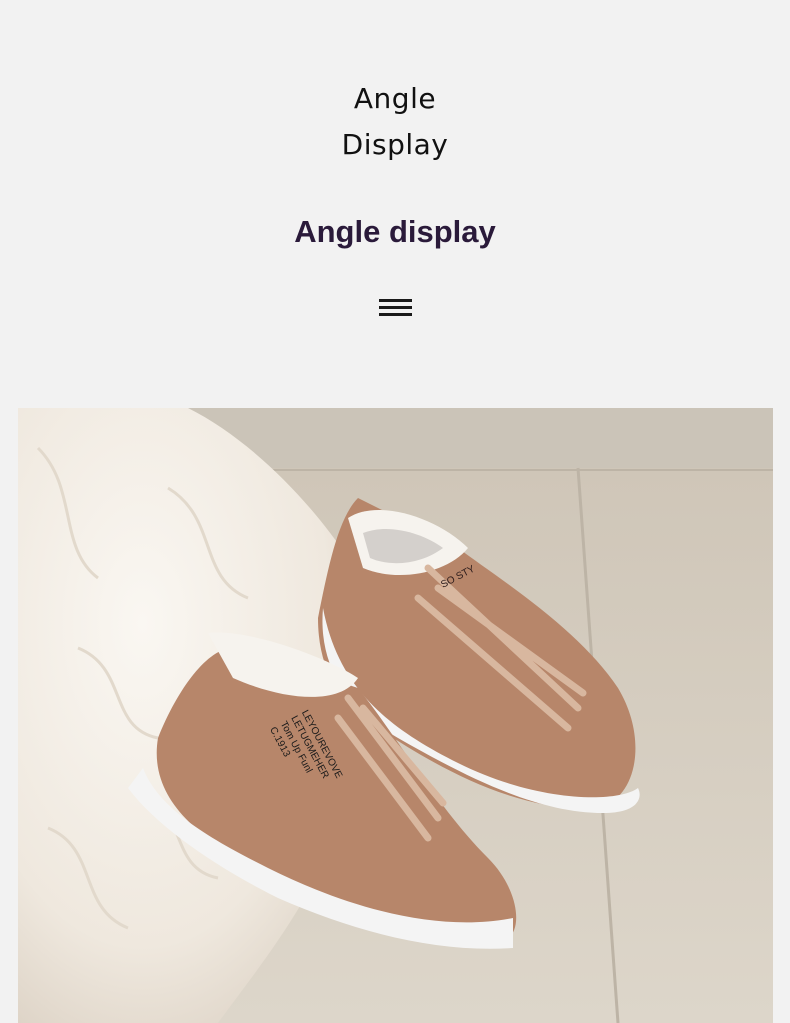 This screenshot has height=1023, width=790. What do you see at coordinates (395, 144) in the screenshot?
I see `angle-title-line-2: Display` at bounding box center [395, 144].